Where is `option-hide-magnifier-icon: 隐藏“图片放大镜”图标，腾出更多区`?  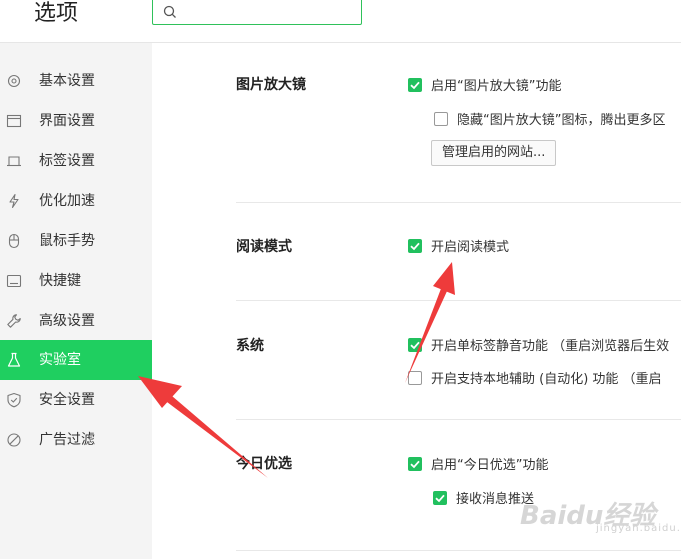 option-hide-magnifier-icon: 隐藏“图片放大镜”图标，腾出更多区 is located at coordinates (549, 118).